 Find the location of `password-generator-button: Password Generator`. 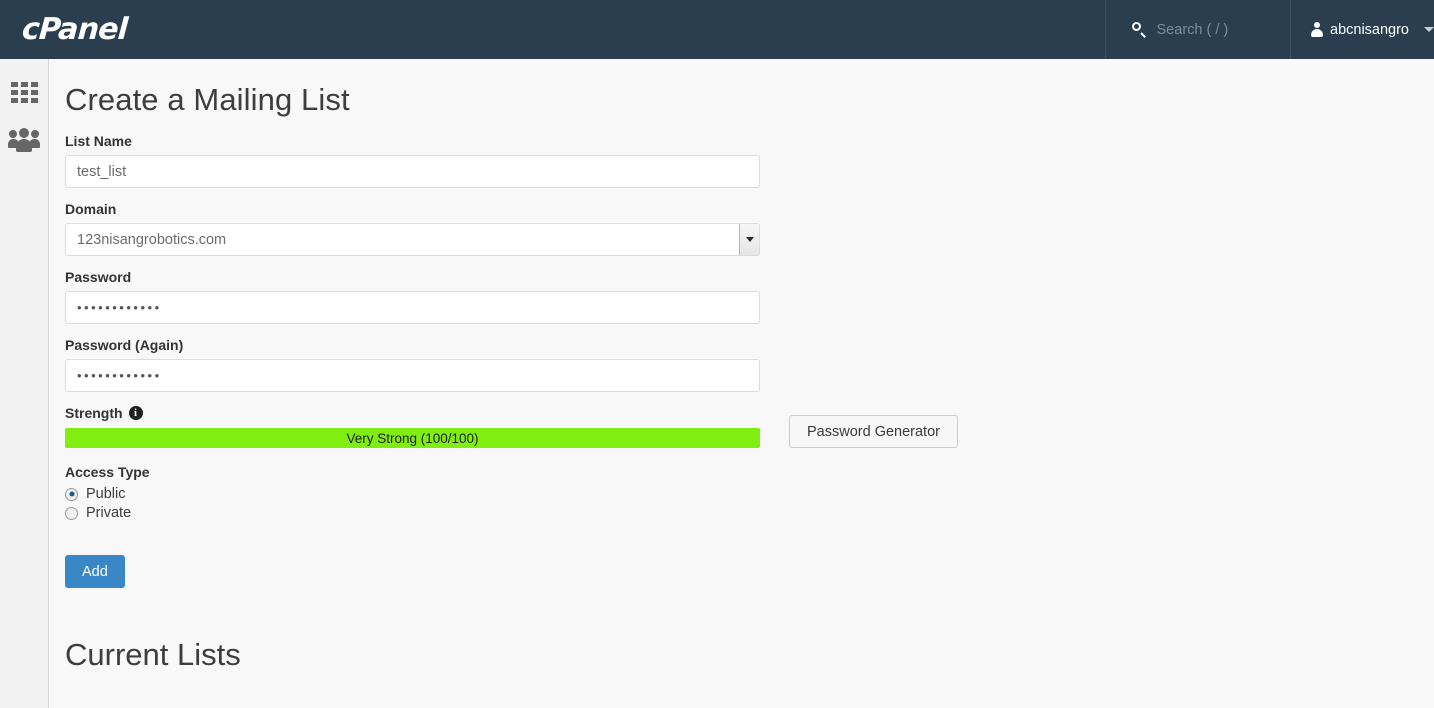

password-generator-button: Password Generator is located at coordinates (873, 432).